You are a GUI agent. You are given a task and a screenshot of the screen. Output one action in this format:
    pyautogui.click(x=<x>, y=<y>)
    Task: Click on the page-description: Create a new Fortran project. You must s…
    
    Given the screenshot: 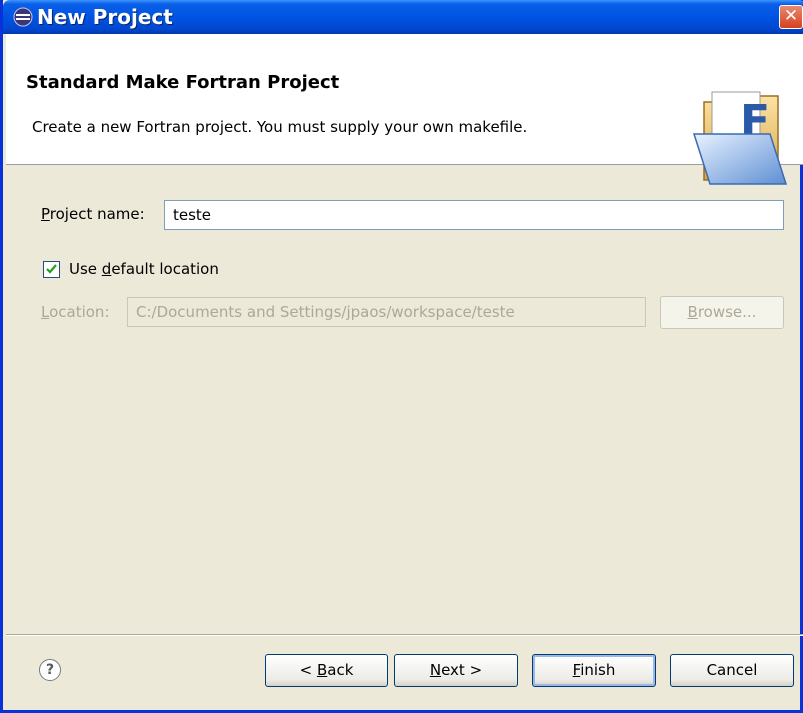 What is the action you would take?
    pyautogui.click(x=280, y=127)
    